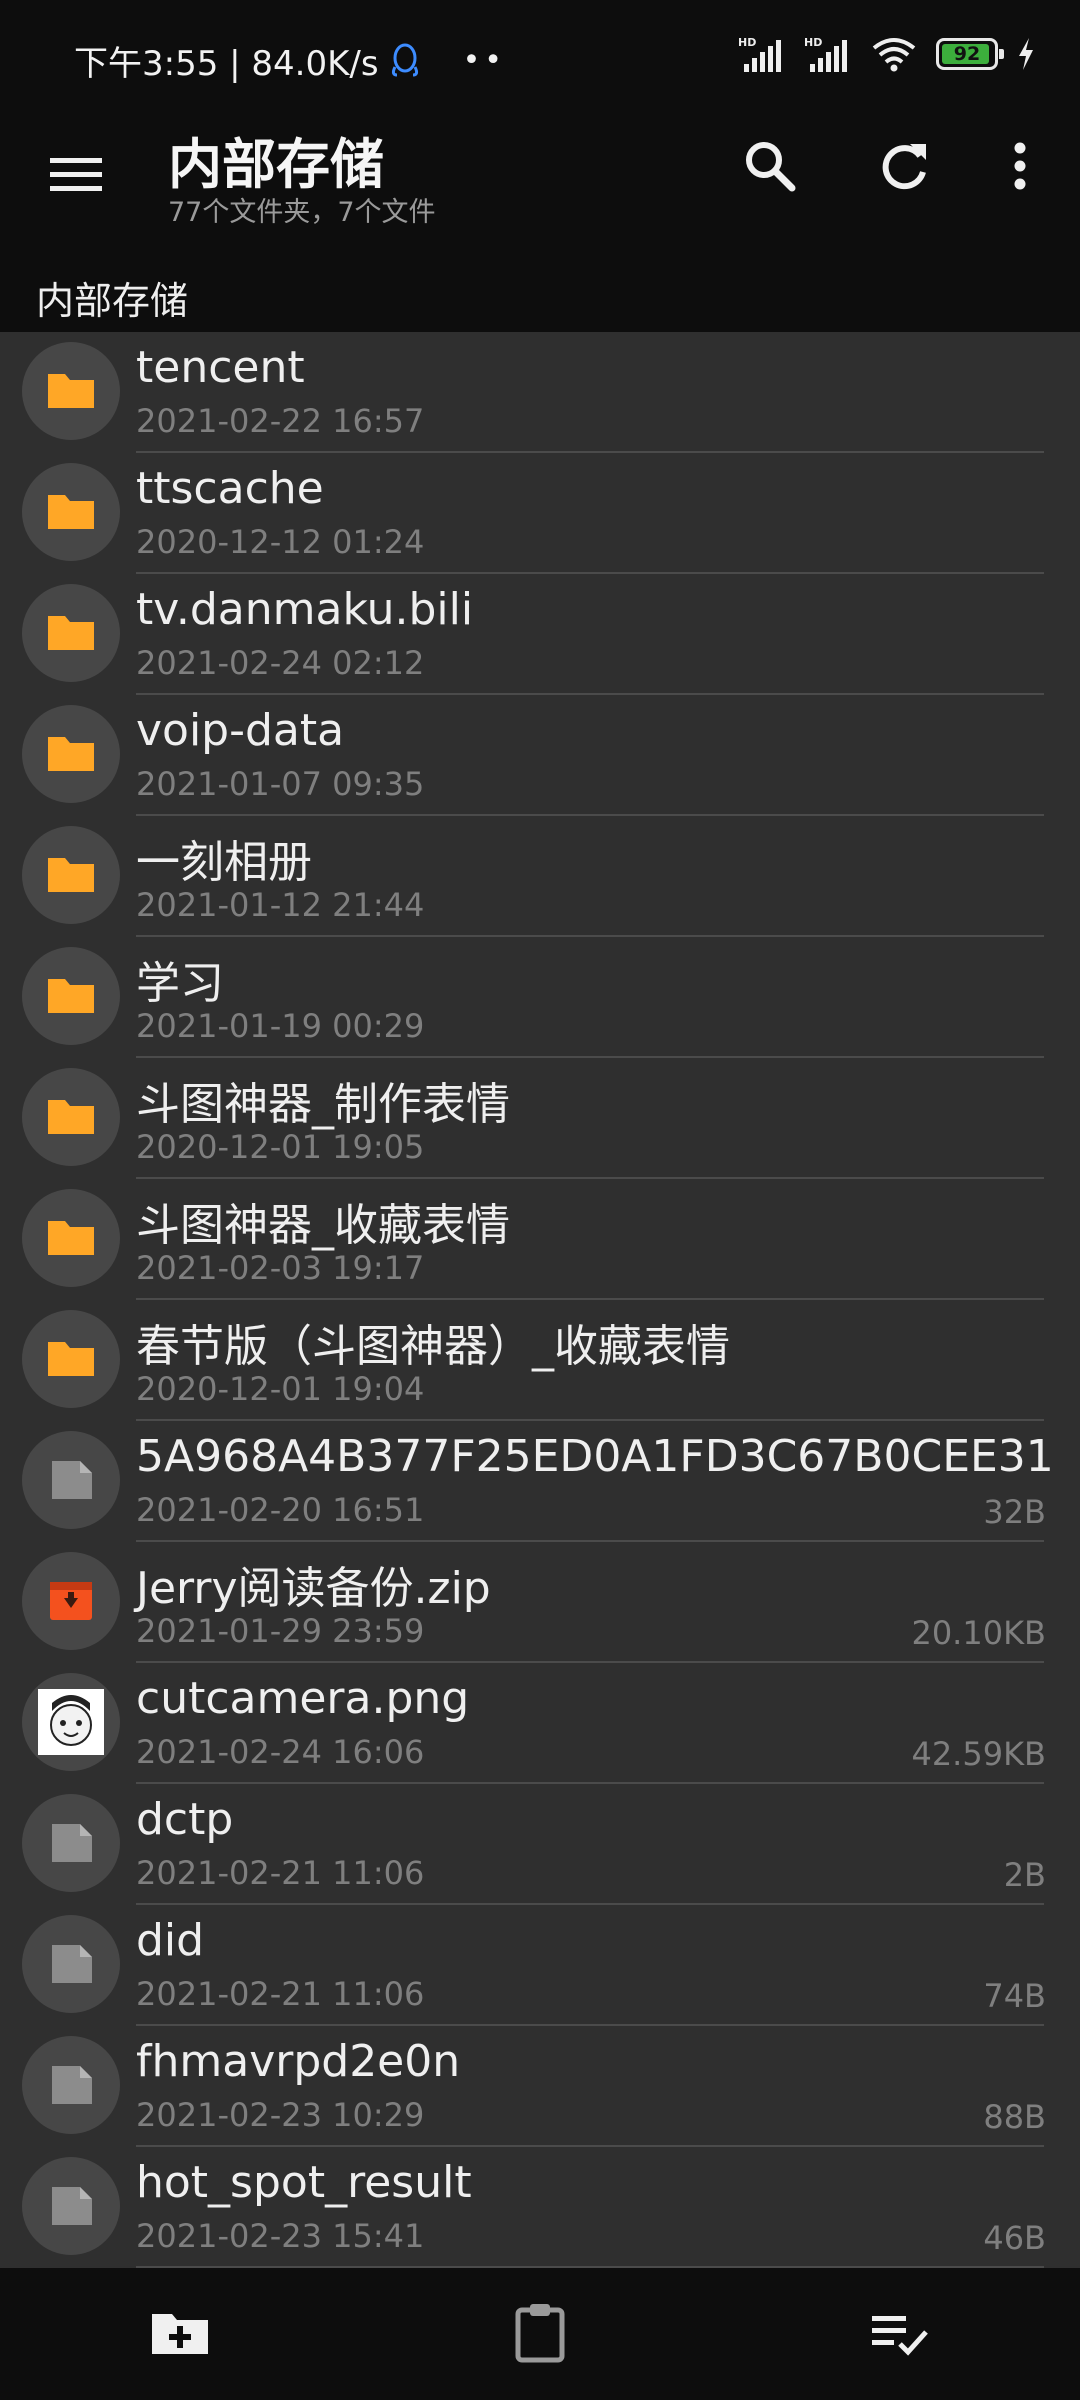 The image size is (1080, 2400). I want to click on more-options-icon, so click(1020, 166).